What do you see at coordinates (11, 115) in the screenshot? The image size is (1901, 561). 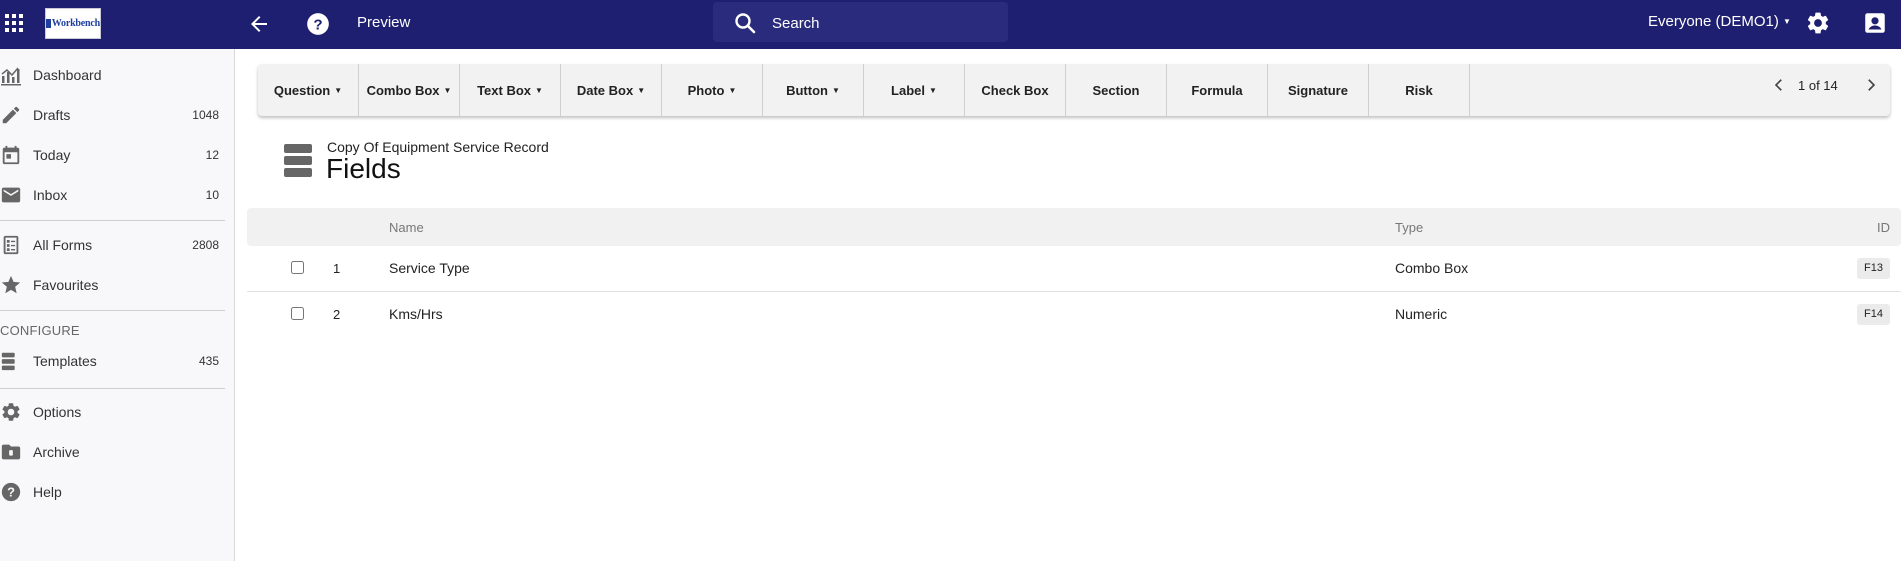 I see `pencil-icon` at bounding box center [11, 115].